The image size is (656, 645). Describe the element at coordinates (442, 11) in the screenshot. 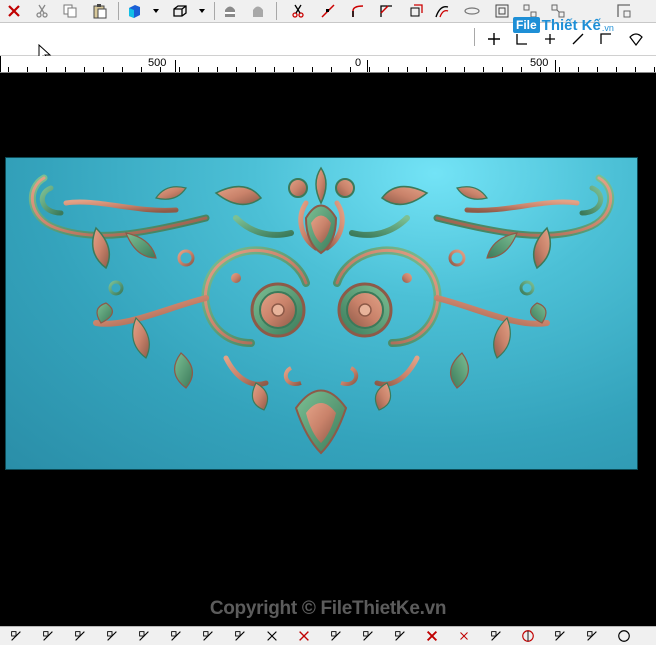

I see `curve-icon` at that location.